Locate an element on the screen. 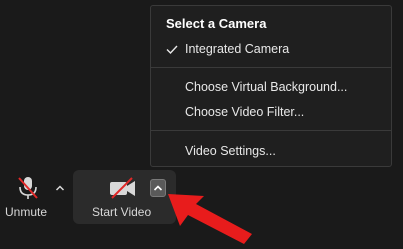  menu-header: Select a Camera is located at coordinates (216, 23).